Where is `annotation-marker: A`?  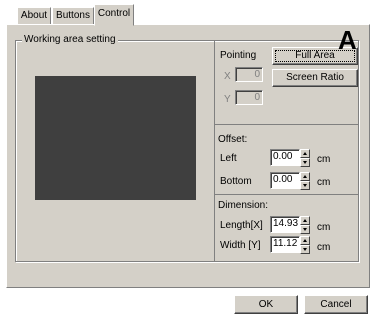 annotation-marker: A is located at coordinates (347, 40).